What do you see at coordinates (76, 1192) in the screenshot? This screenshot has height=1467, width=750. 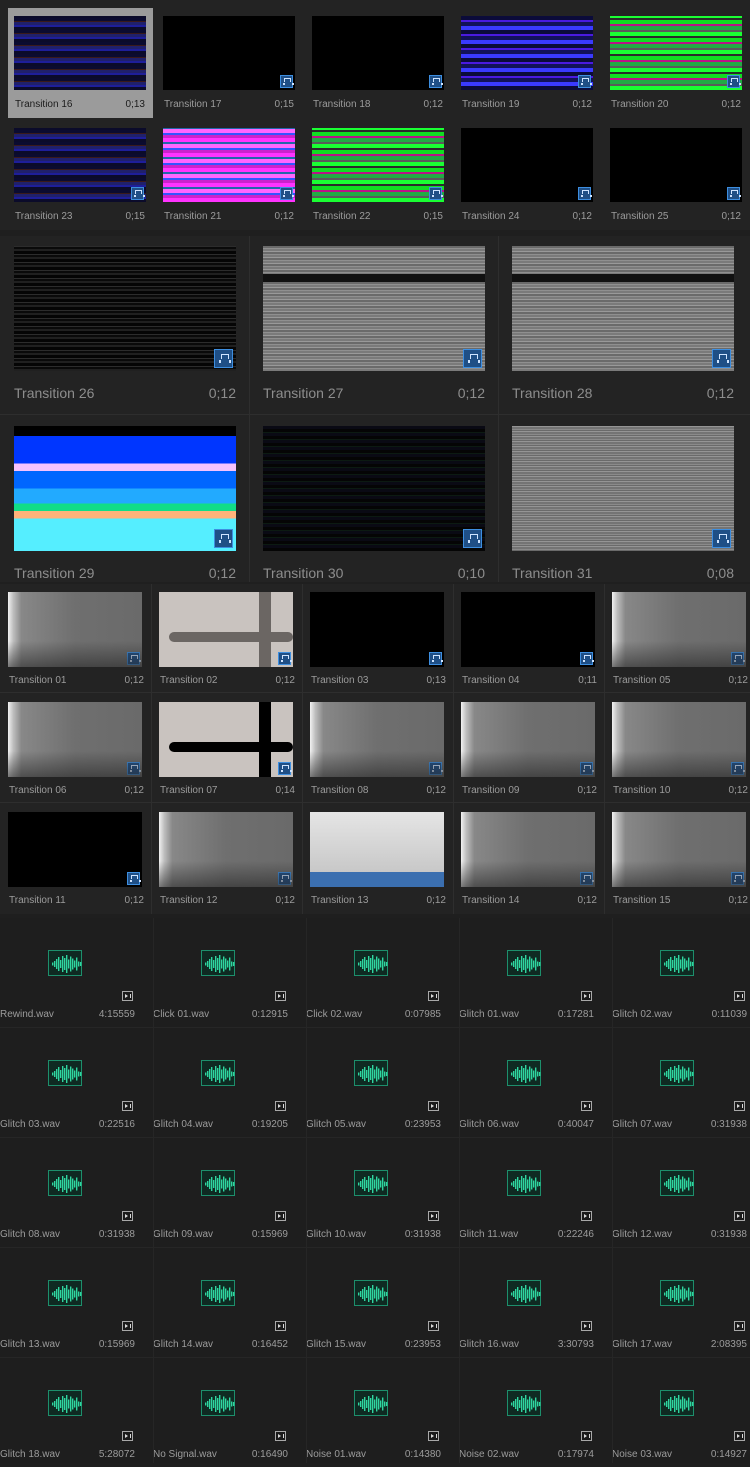 I see `audio-item: Glitch 08.wav 0:31938` at bounding box center [76, 1192].